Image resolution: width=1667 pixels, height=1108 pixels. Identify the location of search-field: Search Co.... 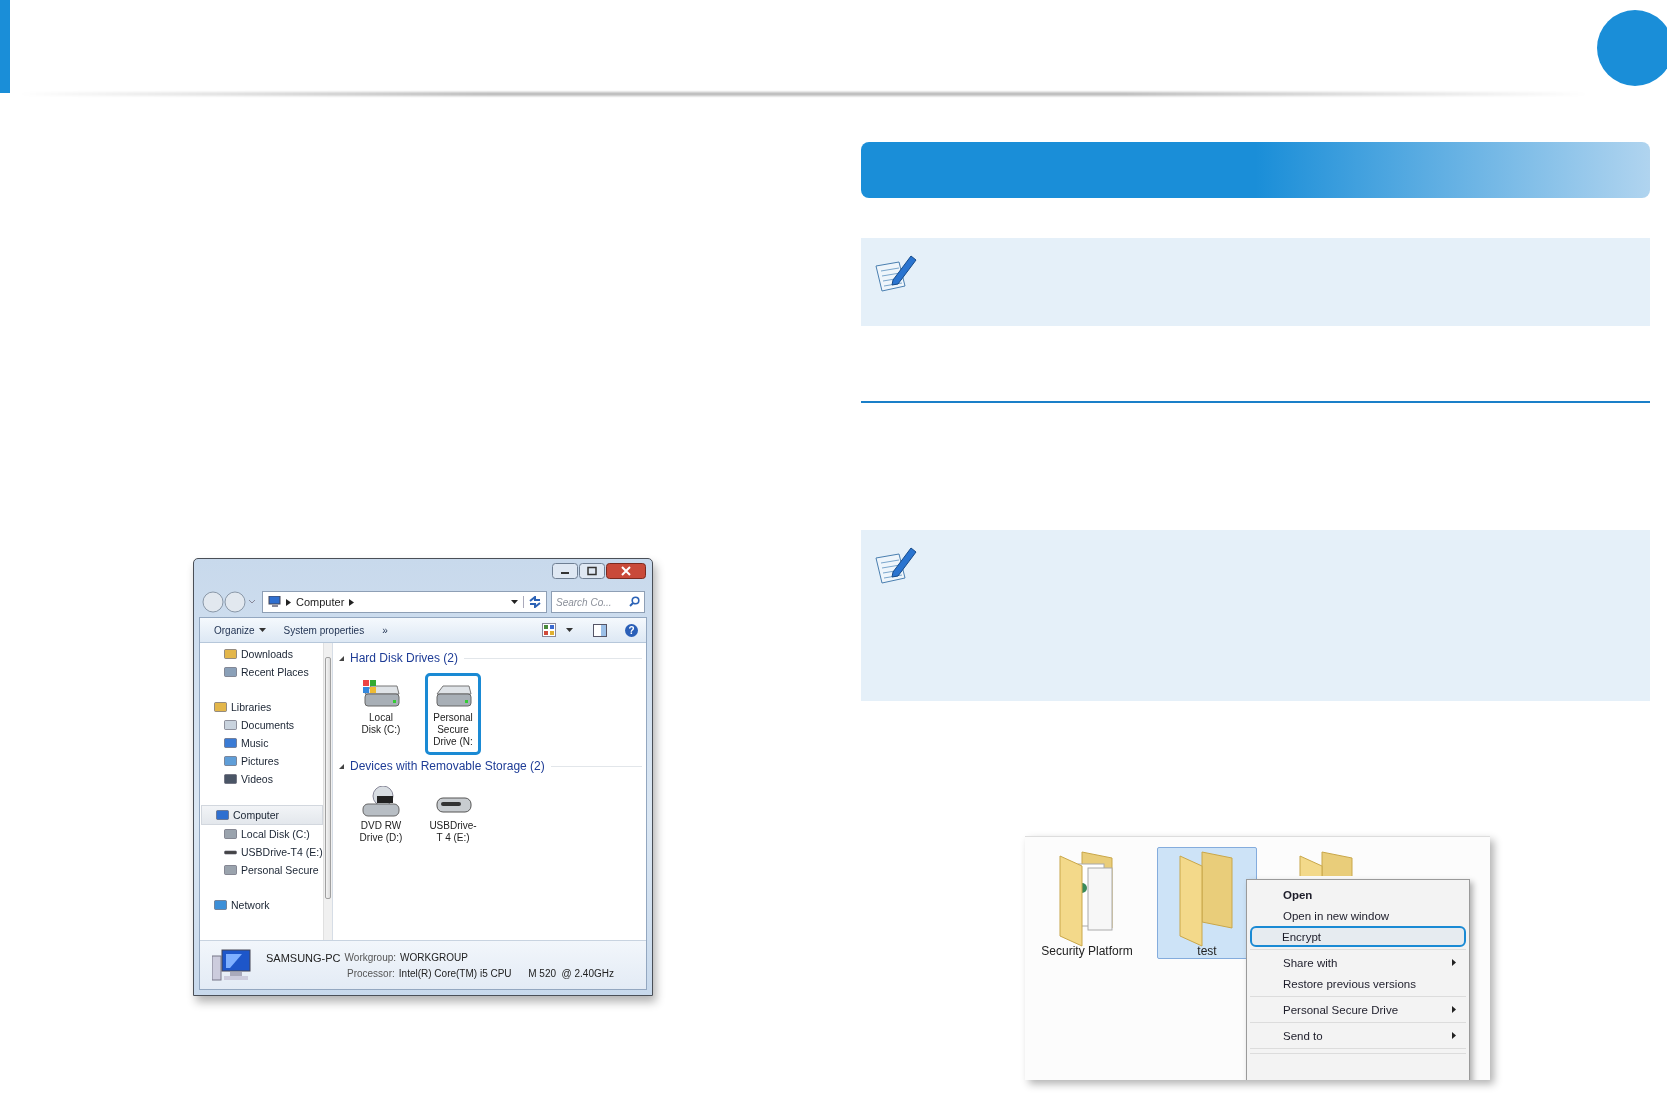
(598, 602).